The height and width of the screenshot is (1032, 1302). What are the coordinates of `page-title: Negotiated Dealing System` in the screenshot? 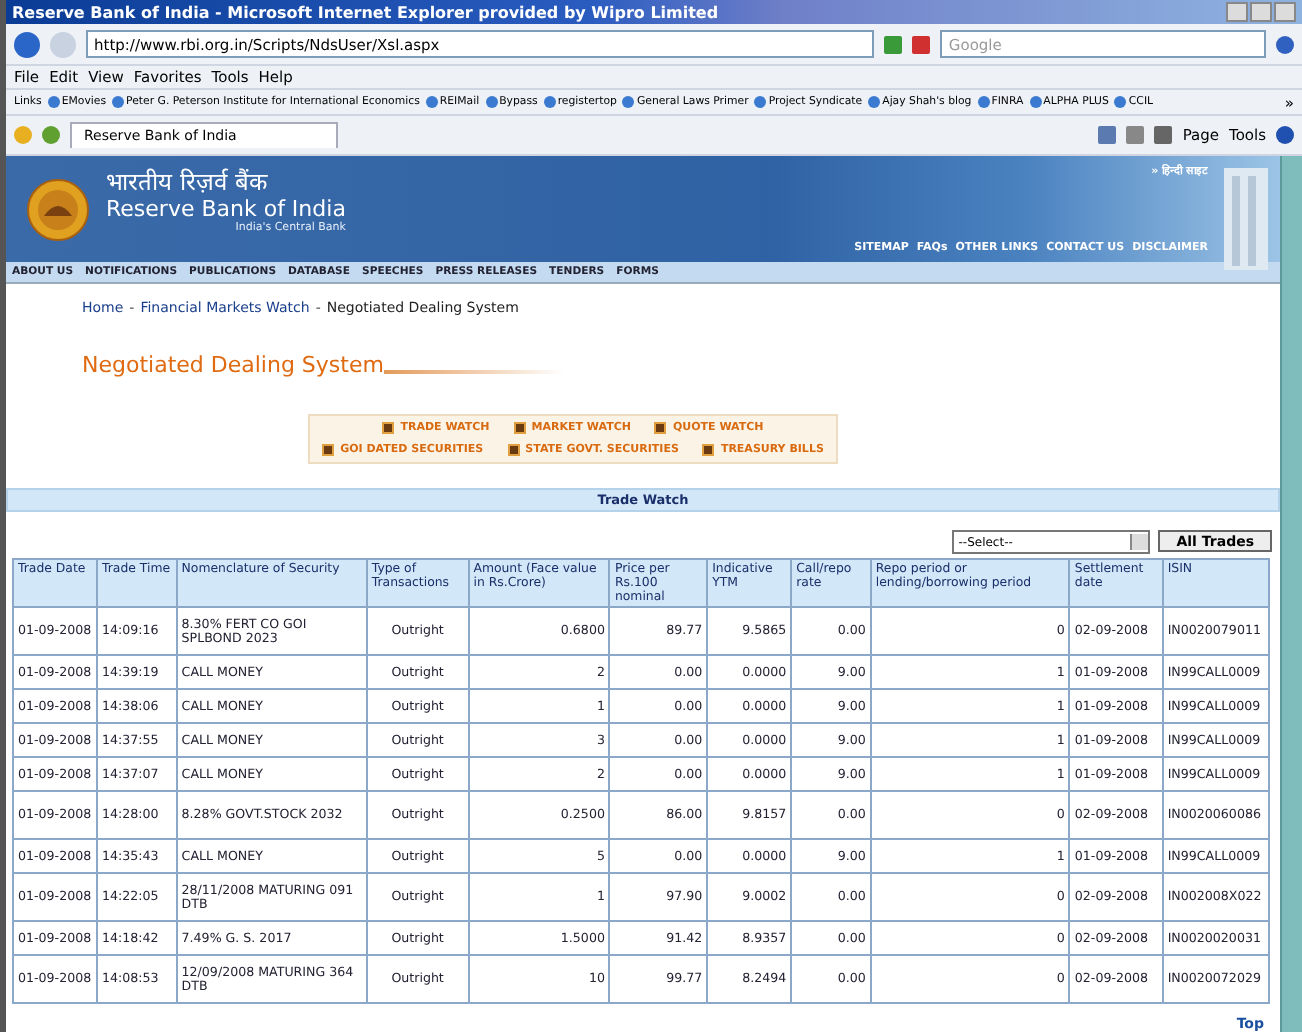 It's located at (233, 364).